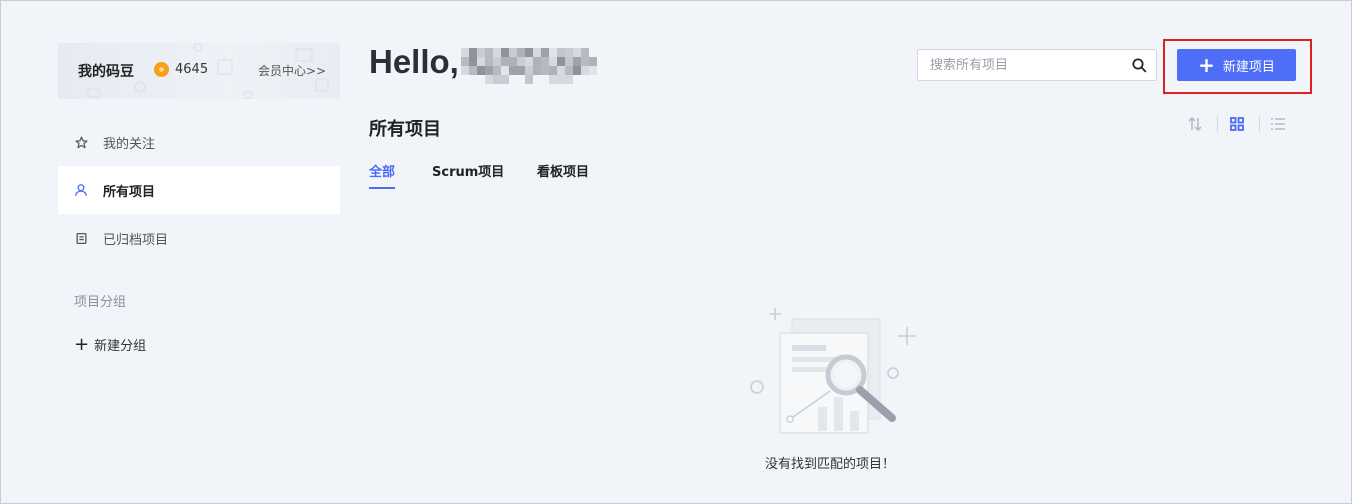 The height and width of the screenshot is (504, 1352). What do you see at coordinates (833, 371) in the screenshot?
I see `empty-state-illustration` at bounding box center [833, 371].